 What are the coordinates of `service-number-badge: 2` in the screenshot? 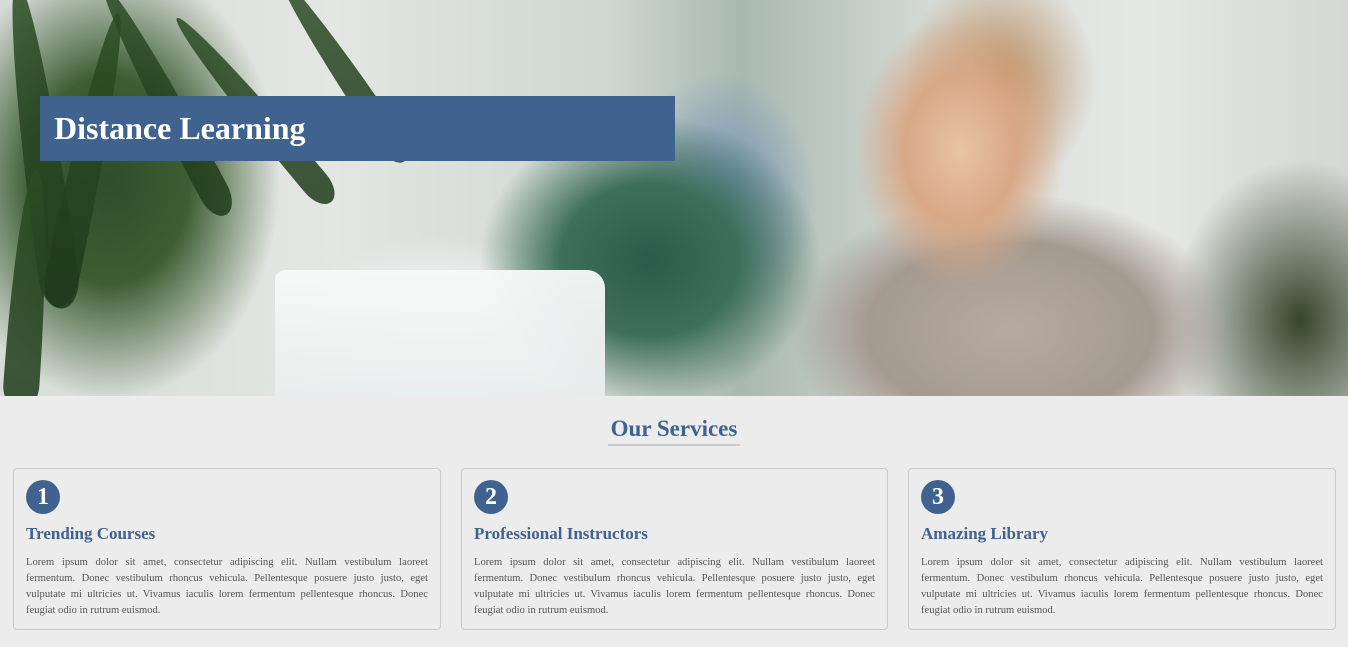 It's located at (491, 497).